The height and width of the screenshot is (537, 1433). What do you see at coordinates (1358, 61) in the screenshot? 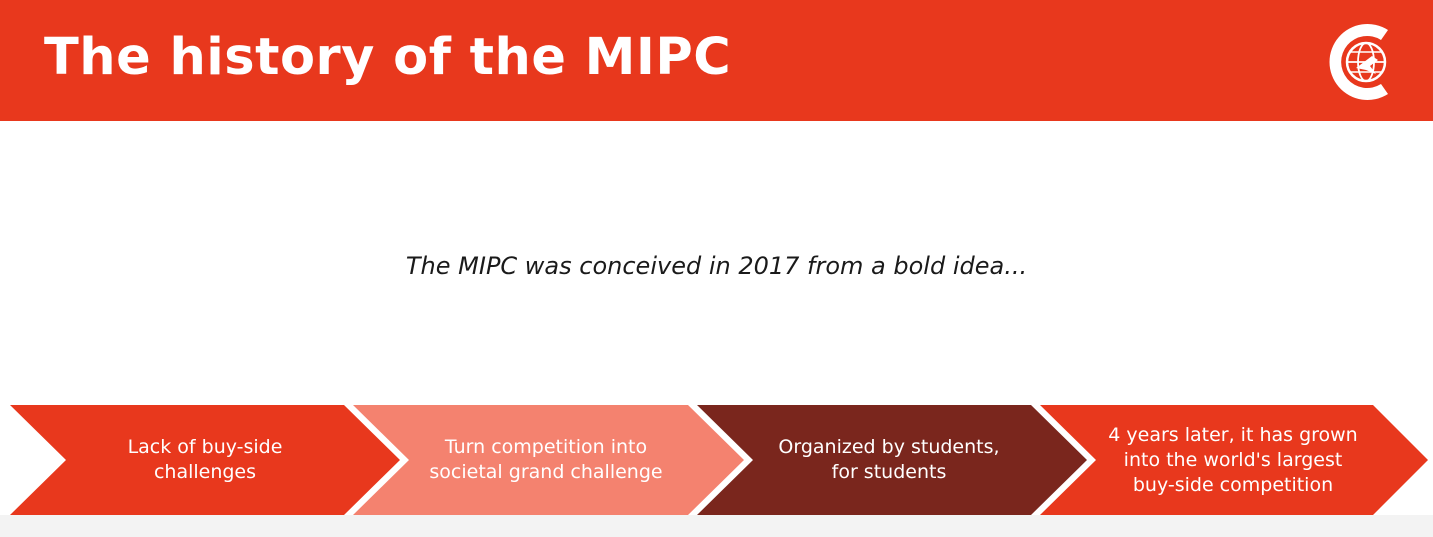
I see `mipc-globe-logo-icon` at bounding box center [1358, 61].